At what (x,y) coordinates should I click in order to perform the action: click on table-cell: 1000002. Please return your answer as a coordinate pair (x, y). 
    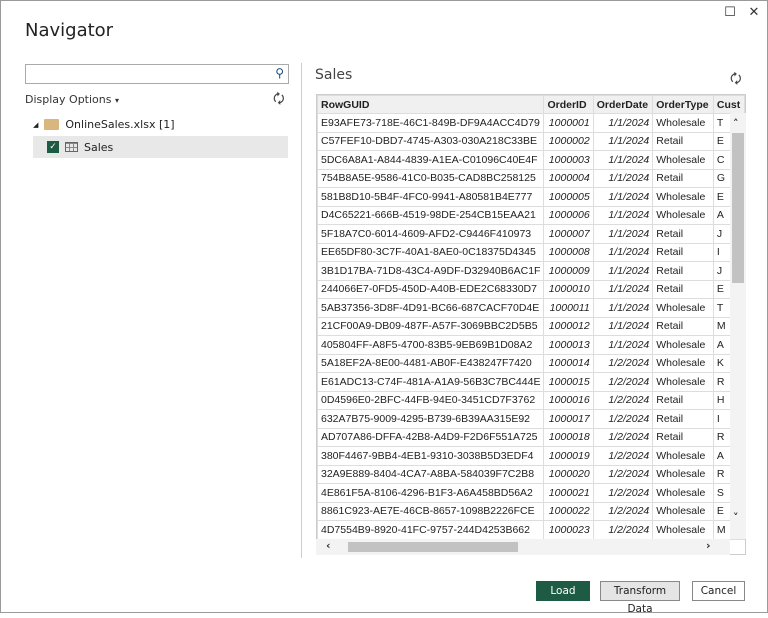
    Looking at the image, I should click on (568, 141).